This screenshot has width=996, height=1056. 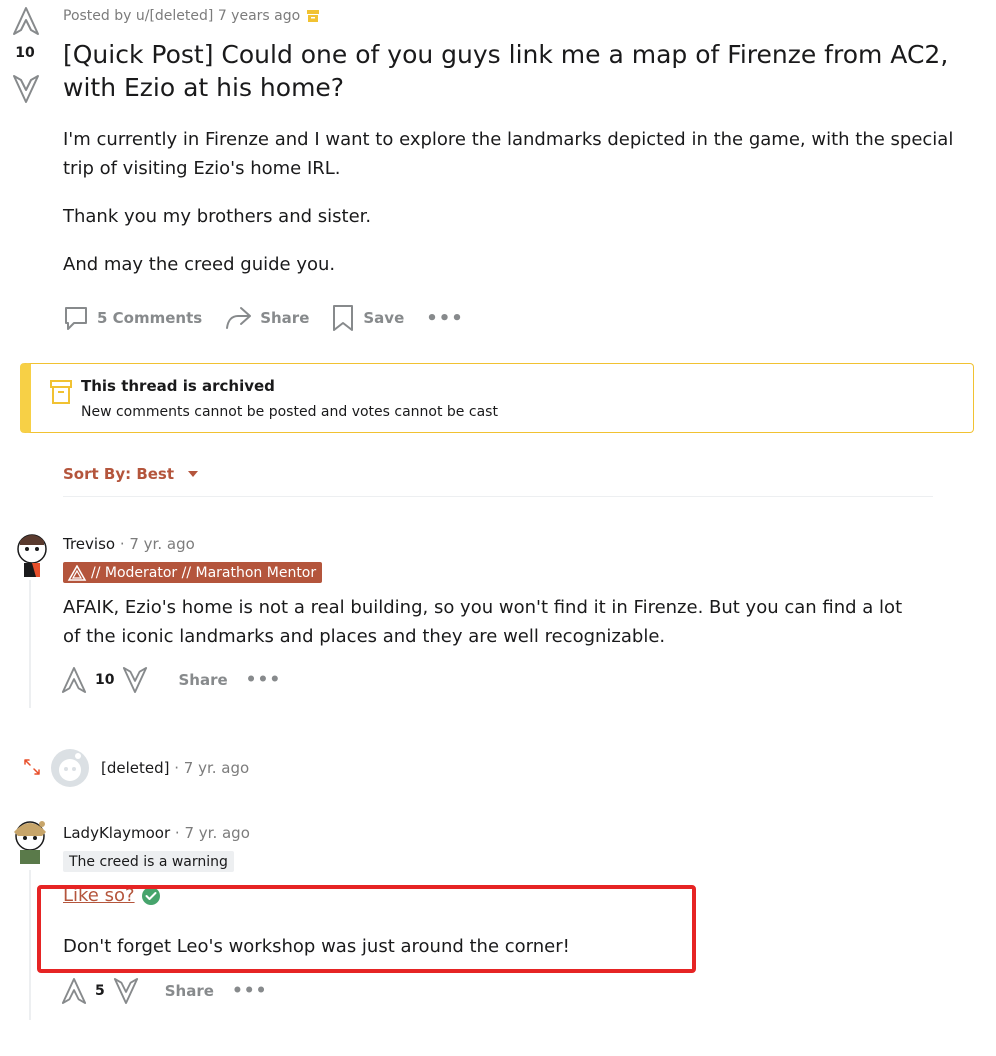 I want to click on default-avatar-icon, so click(x=70, y=768).